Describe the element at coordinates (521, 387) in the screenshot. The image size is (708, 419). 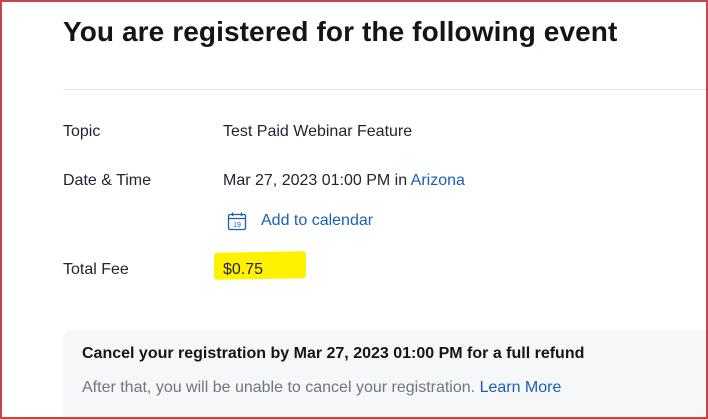
I see `learn-more-link: Learn More` at that location.